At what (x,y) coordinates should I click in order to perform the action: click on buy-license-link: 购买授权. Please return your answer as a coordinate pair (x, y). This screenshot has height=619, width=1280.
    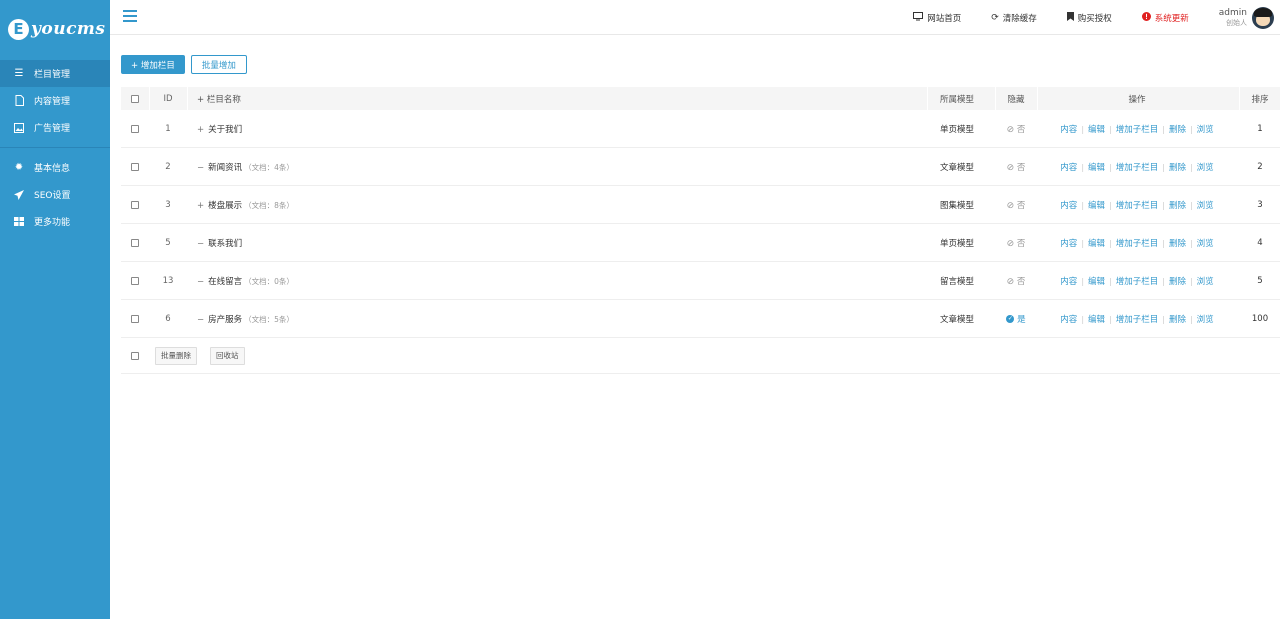
    Looking at the image, I should click on (1089, 17).